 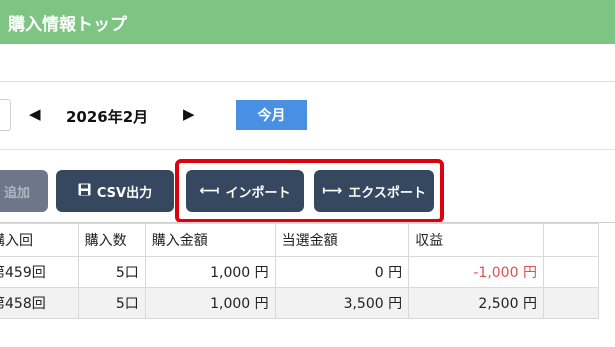 What do you see at coordinates (307, 22) in the screenshot?
I see `app-header: 購入情報トップ` at bounding box center [307, 22].